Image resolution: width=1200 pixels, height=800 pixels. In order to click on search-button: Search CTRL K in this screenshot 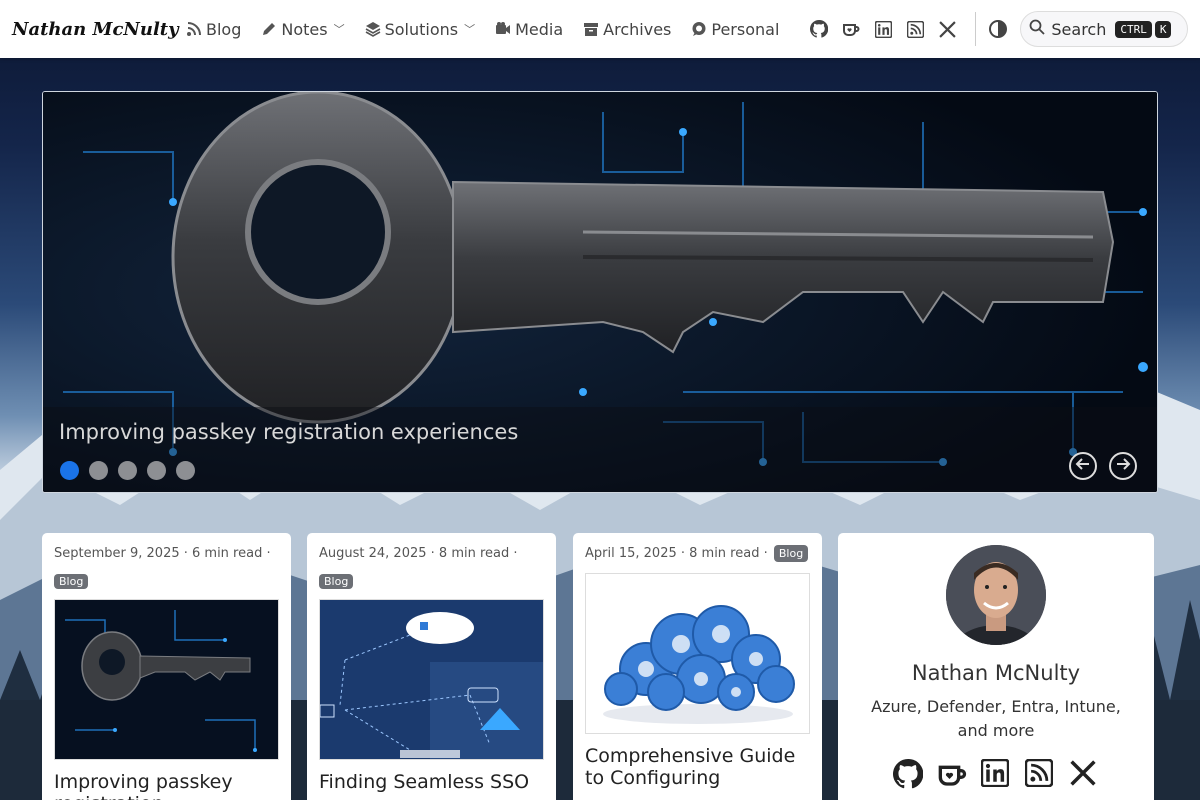, I will do `click(1104, 29)`.